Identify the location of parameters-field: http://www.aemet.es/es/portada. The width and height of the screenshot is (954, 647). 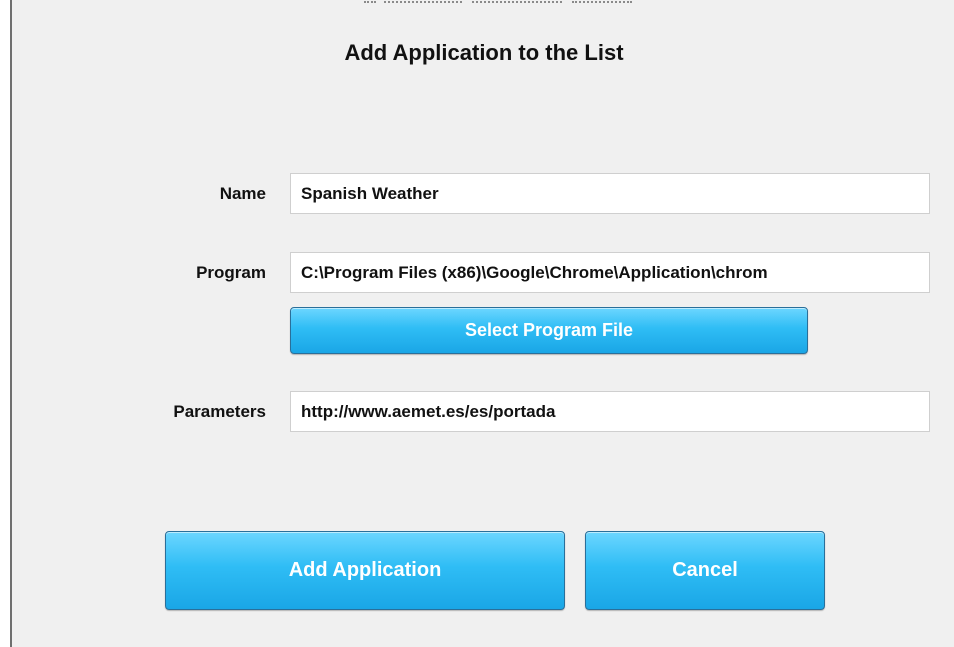
(610, 411).